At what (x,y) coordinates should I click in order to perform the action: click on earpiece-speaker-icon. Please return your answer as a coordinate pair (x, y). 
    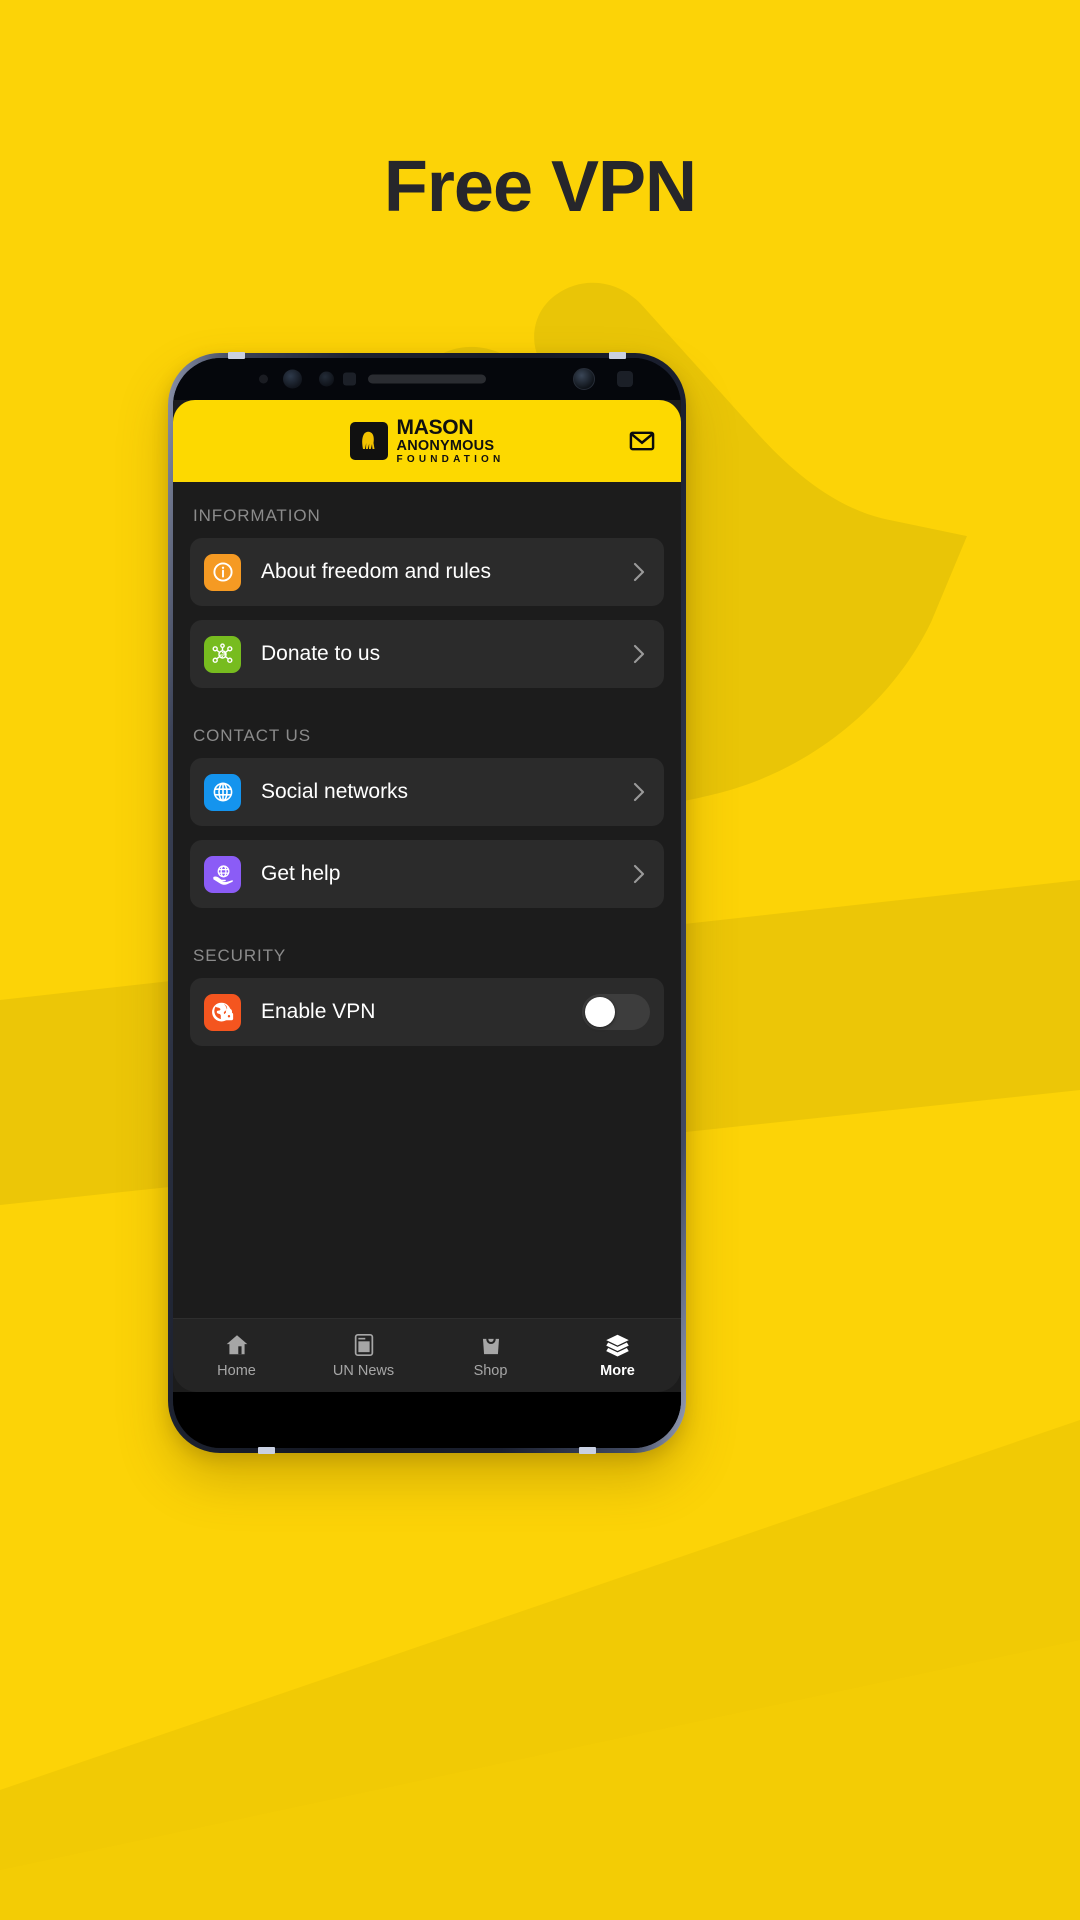
    Looking at the image, I should click on (427, 379).